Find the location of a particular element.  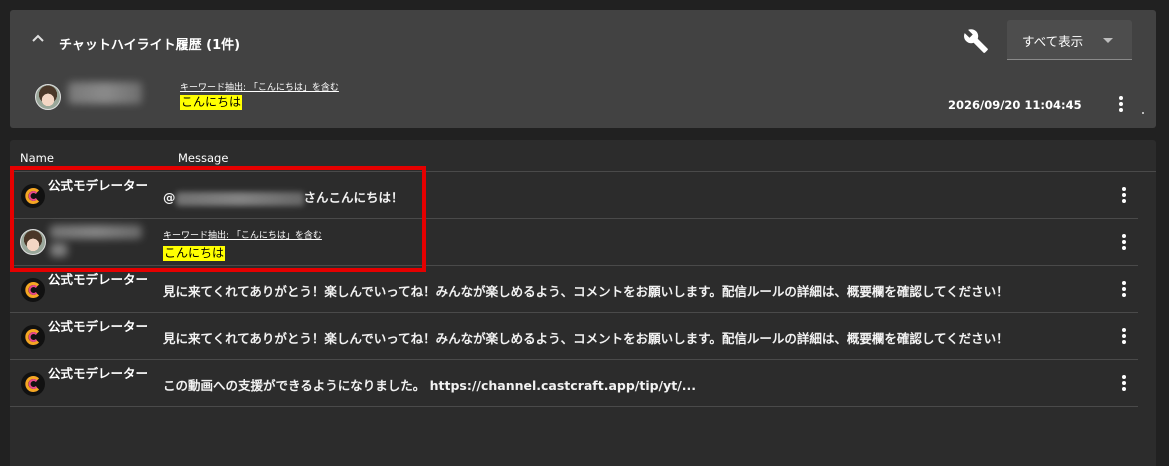

chevron-up-icon is located at coordinates (38, 38).